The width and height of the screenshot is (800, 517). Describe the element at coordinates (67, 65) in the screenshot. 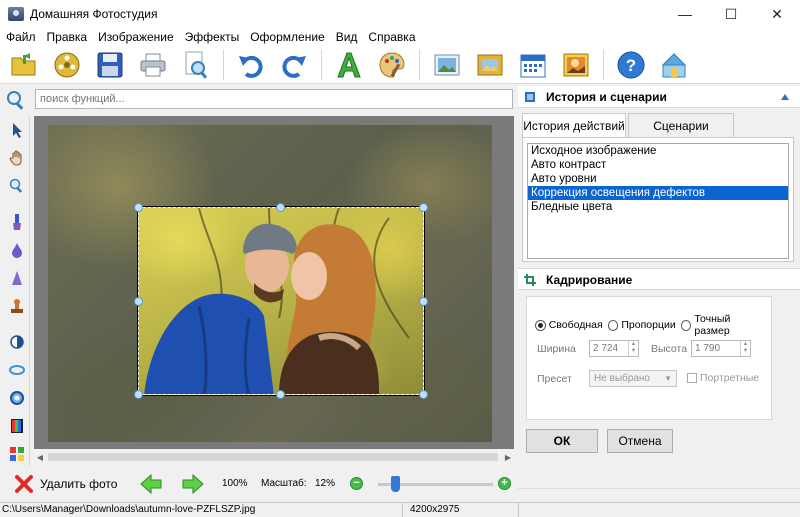

I see `film-button` at that location.